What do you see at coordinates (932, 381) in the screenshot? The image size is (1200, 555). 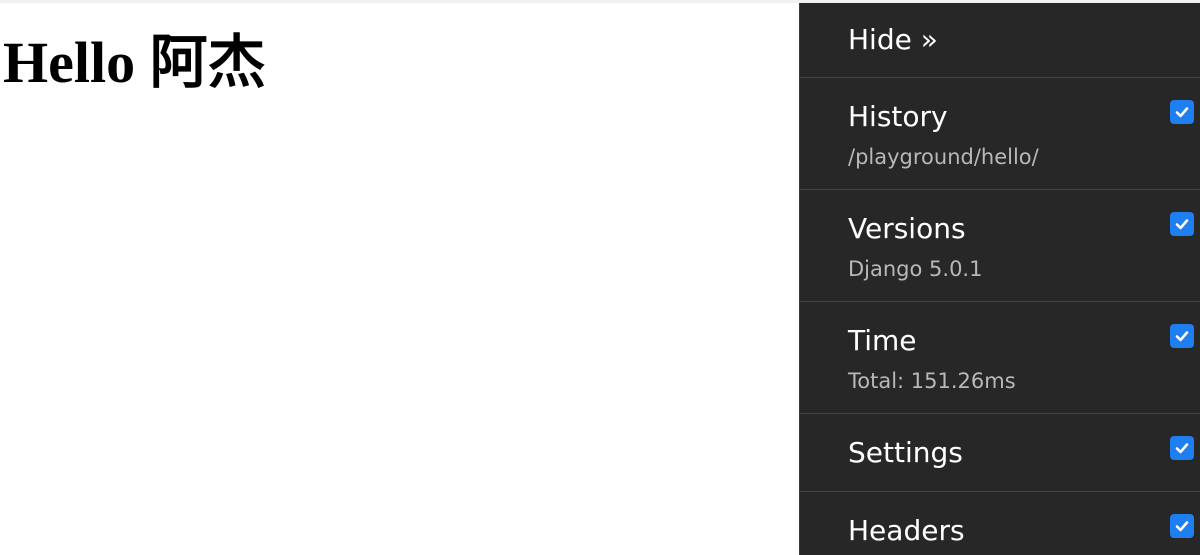 I see `panel-time-subtitle: Total: 151.26ms` at bounding box center [932, 381].